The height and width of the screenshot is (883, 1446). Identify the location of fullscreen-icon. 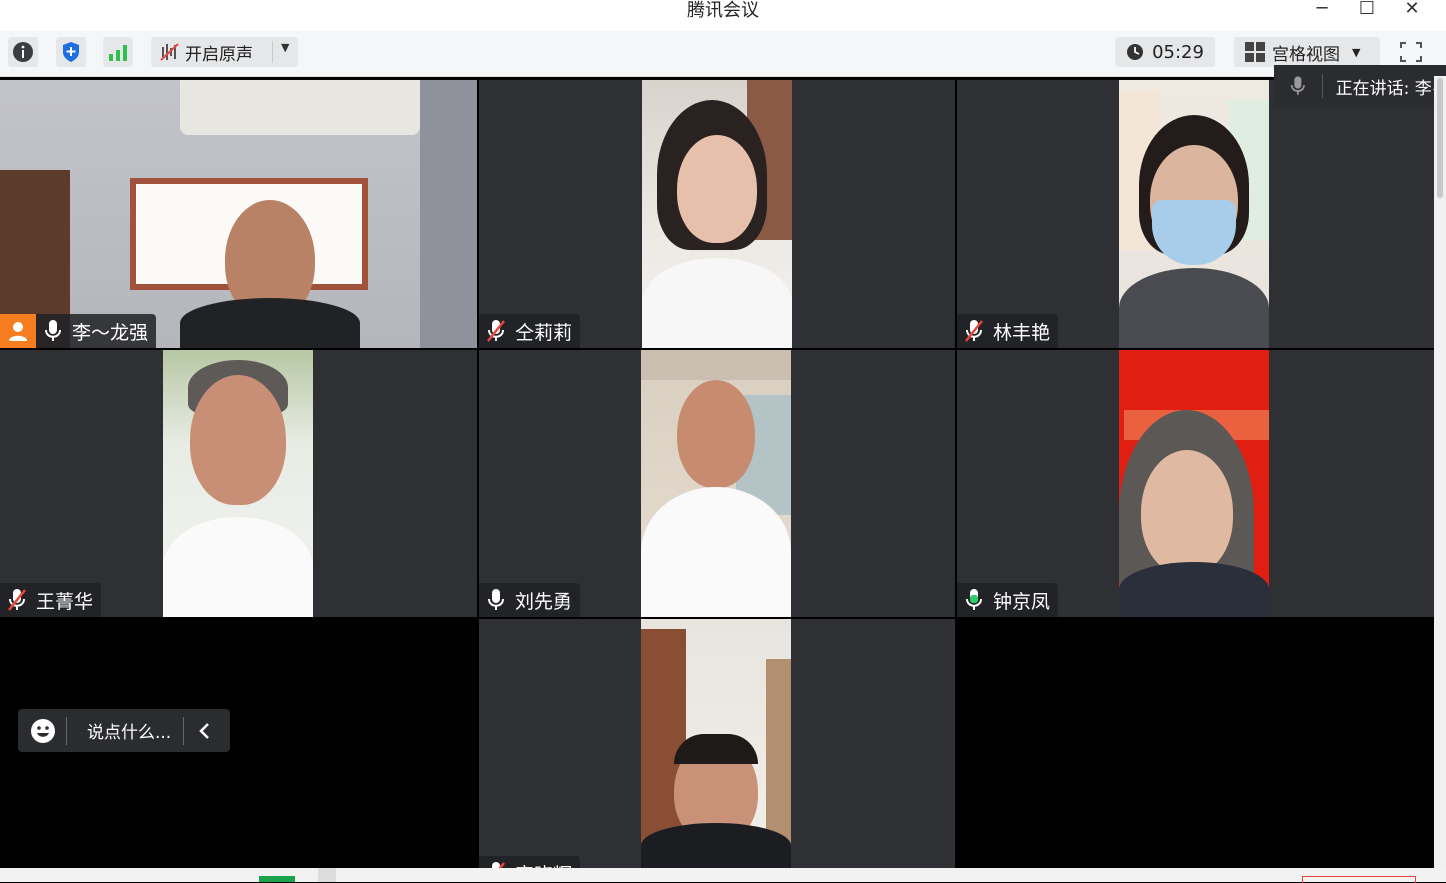
(1411, 52).